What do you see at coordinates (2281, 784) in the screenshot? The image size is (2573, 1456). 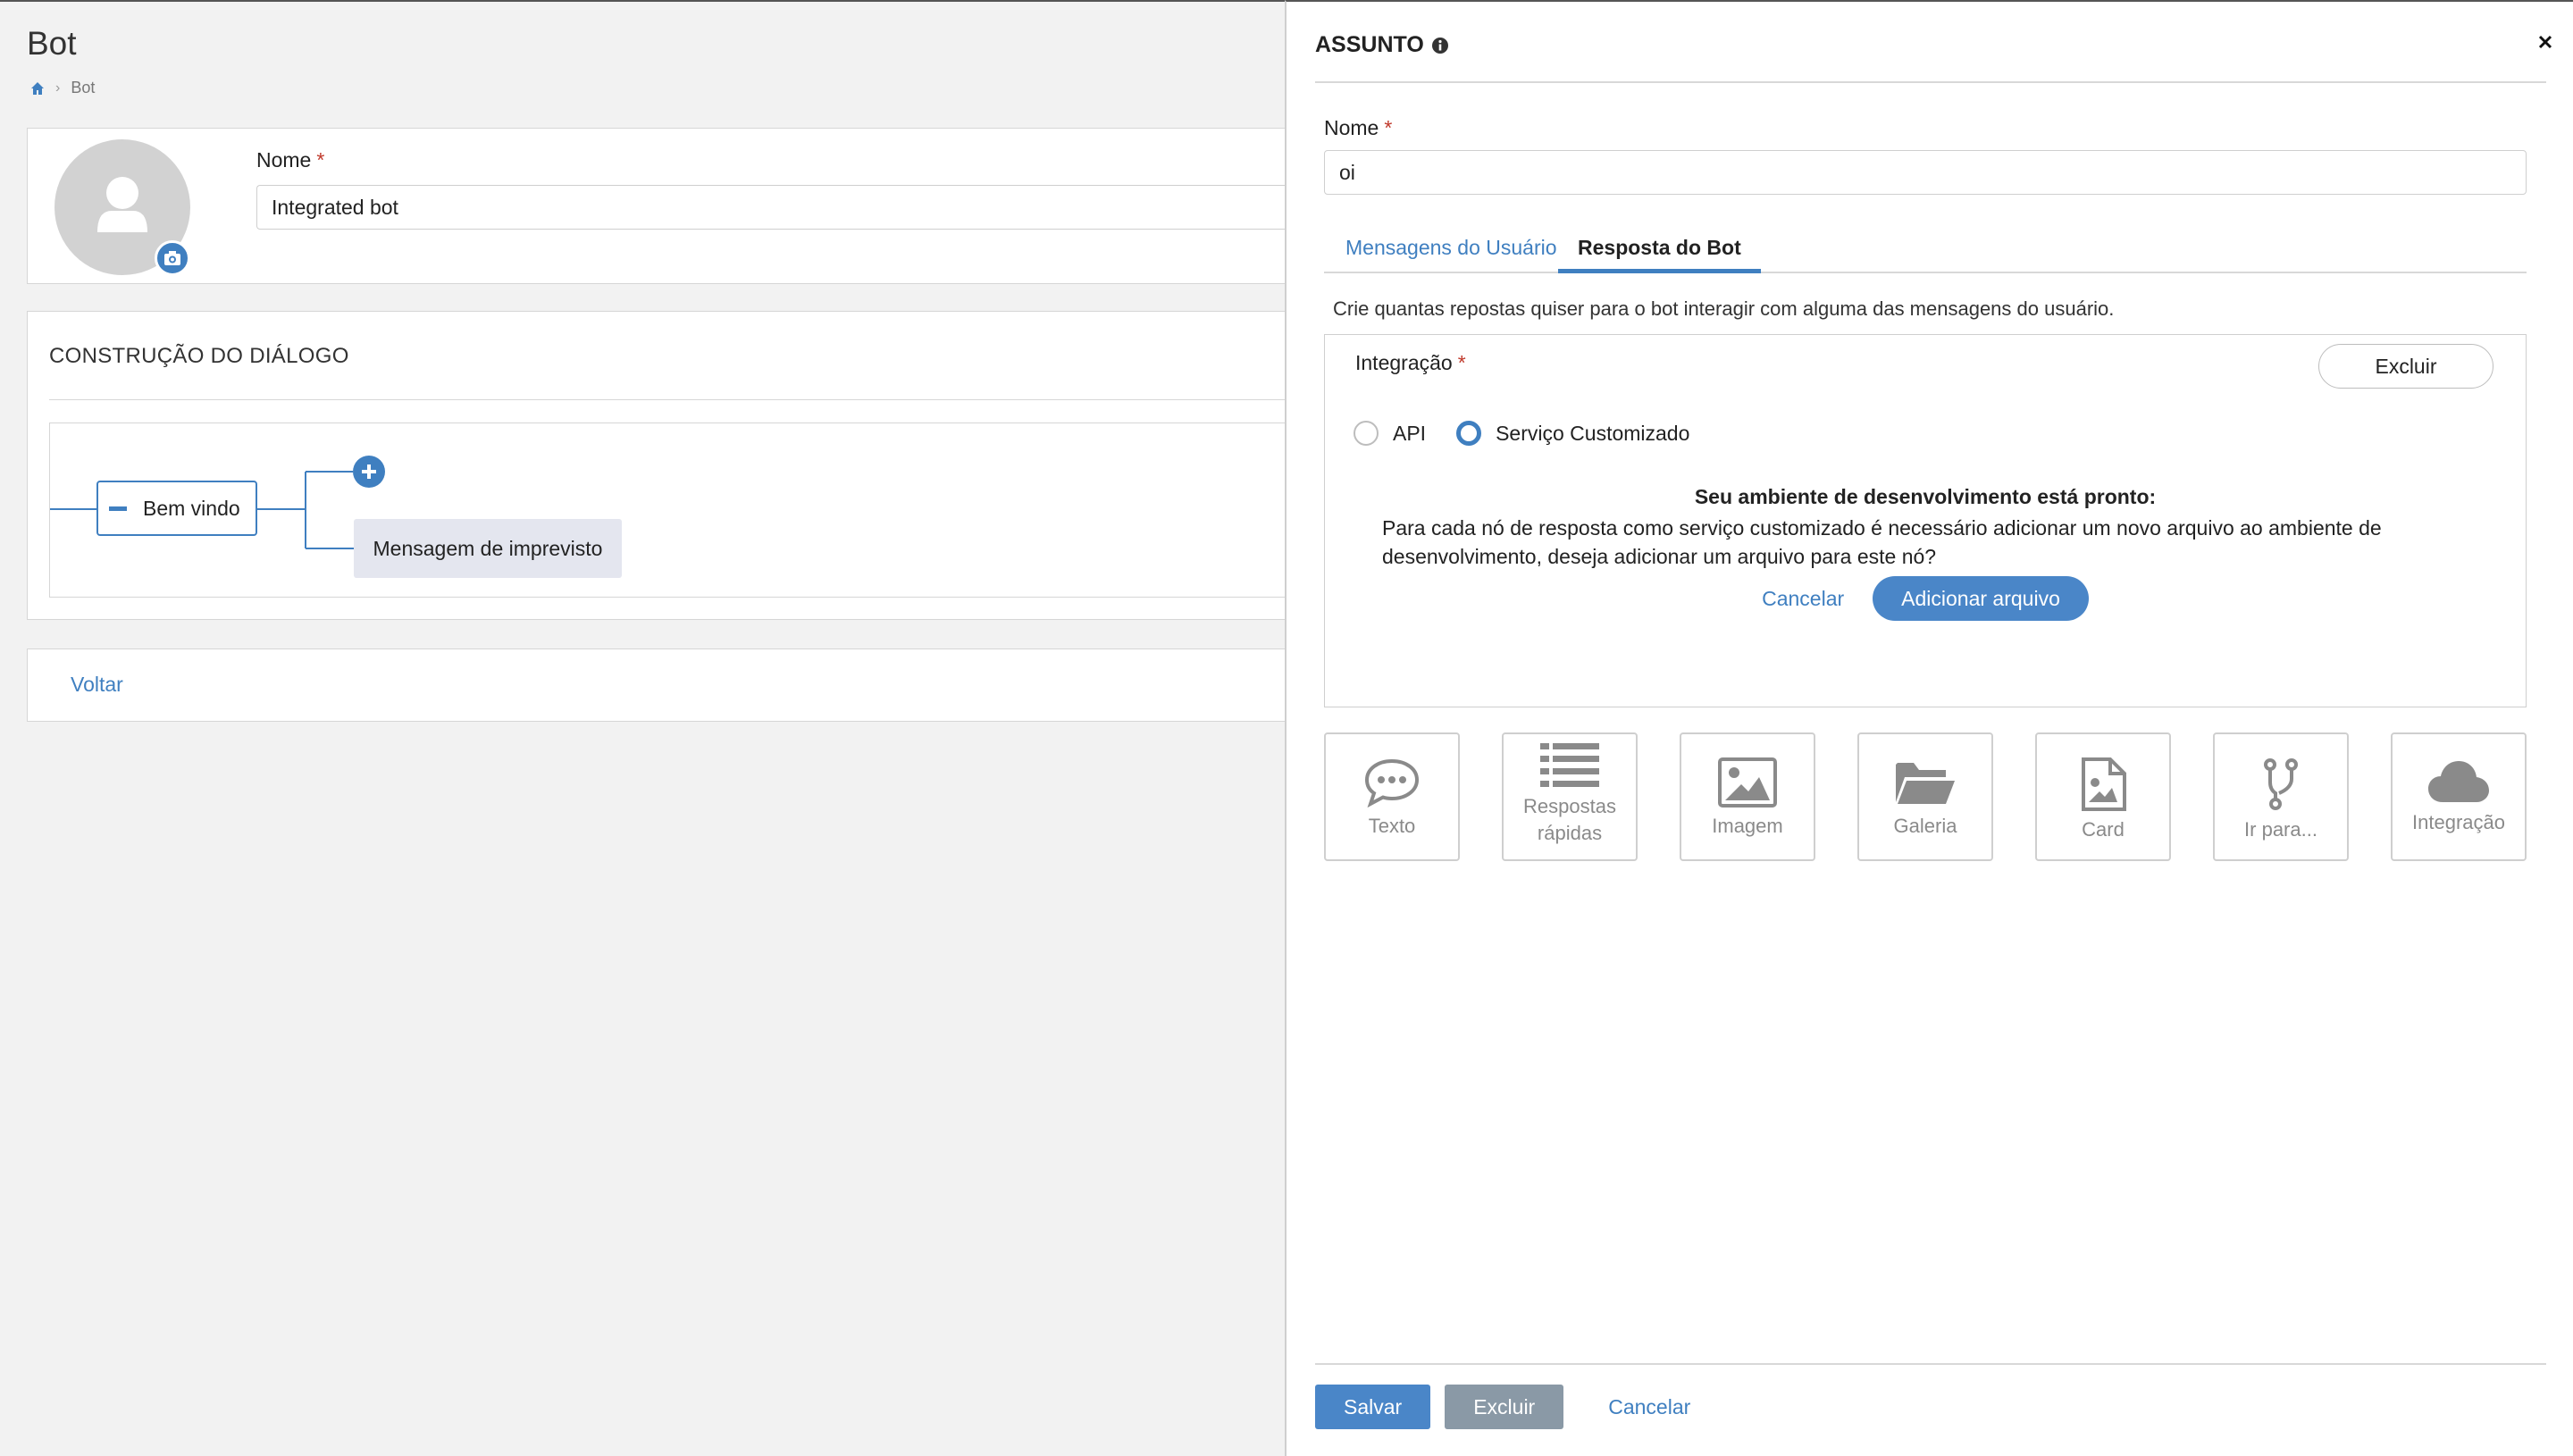 I see `branch-icon` at bounding box center [2281, 784].